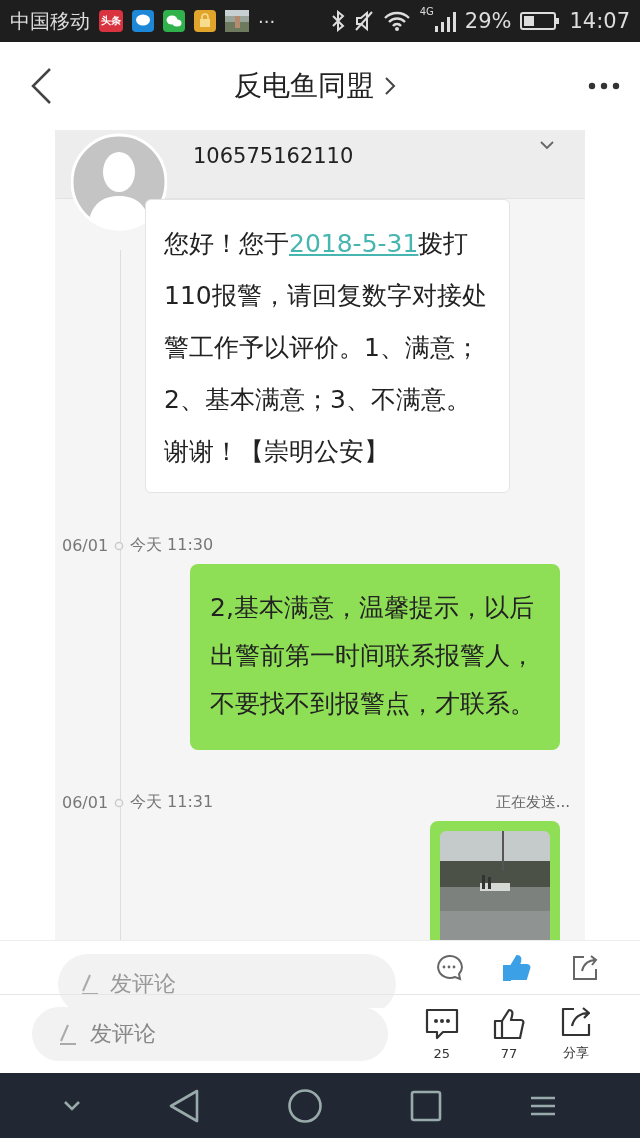 This screenshot has width=640, height=1138. I want to click on lock-app-icon, so click(205, 21).